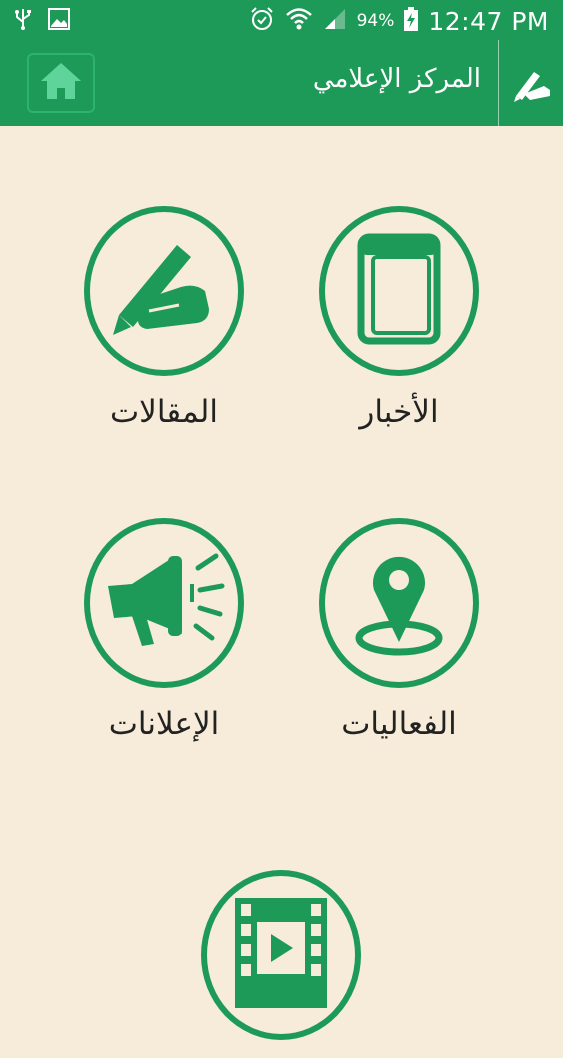 This screenshot has height=1058, width=563. Describe the element at coordinates (281, 20) in the screenshot. I see `status-bar: 94% 12:47 PM` at that location.